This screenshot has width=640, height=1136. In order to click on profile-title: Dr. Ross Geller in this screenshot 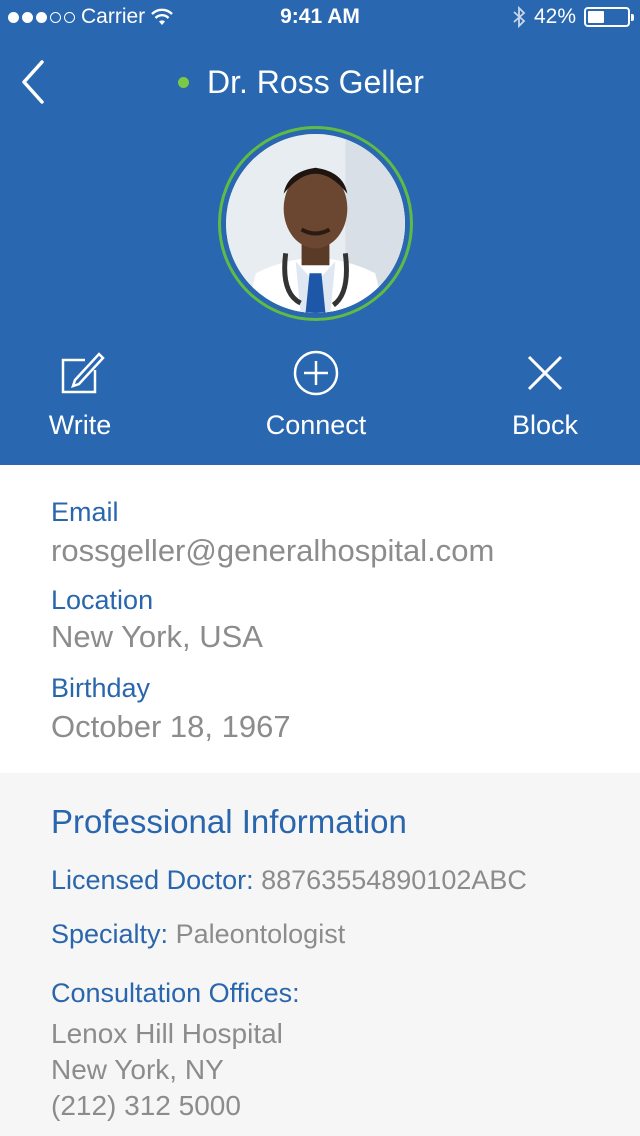, I will do `click(301, 82)`.